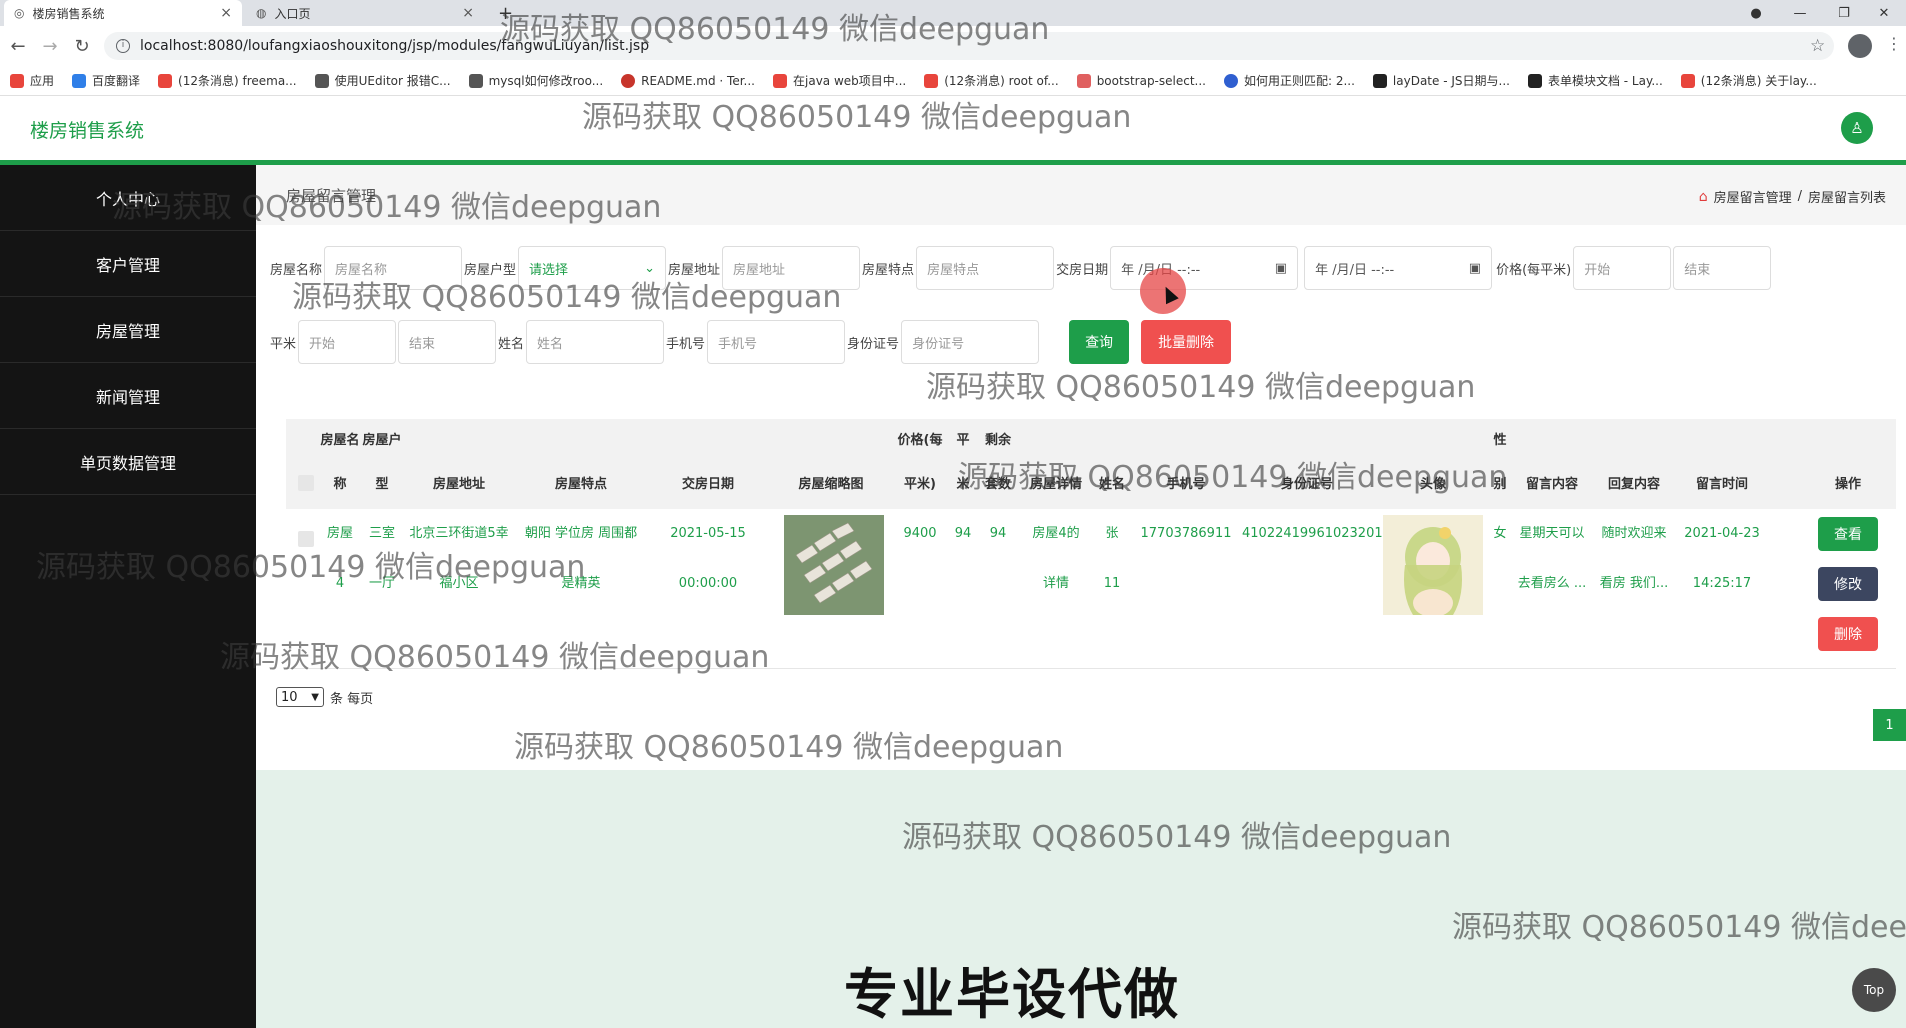 Image resolution: width=1906 pixels, height=1028 pixels. What do you see at coordinates (998, 533) in the screenshot?
I see `cell-remain: 94` at bounding box center [998, 533].